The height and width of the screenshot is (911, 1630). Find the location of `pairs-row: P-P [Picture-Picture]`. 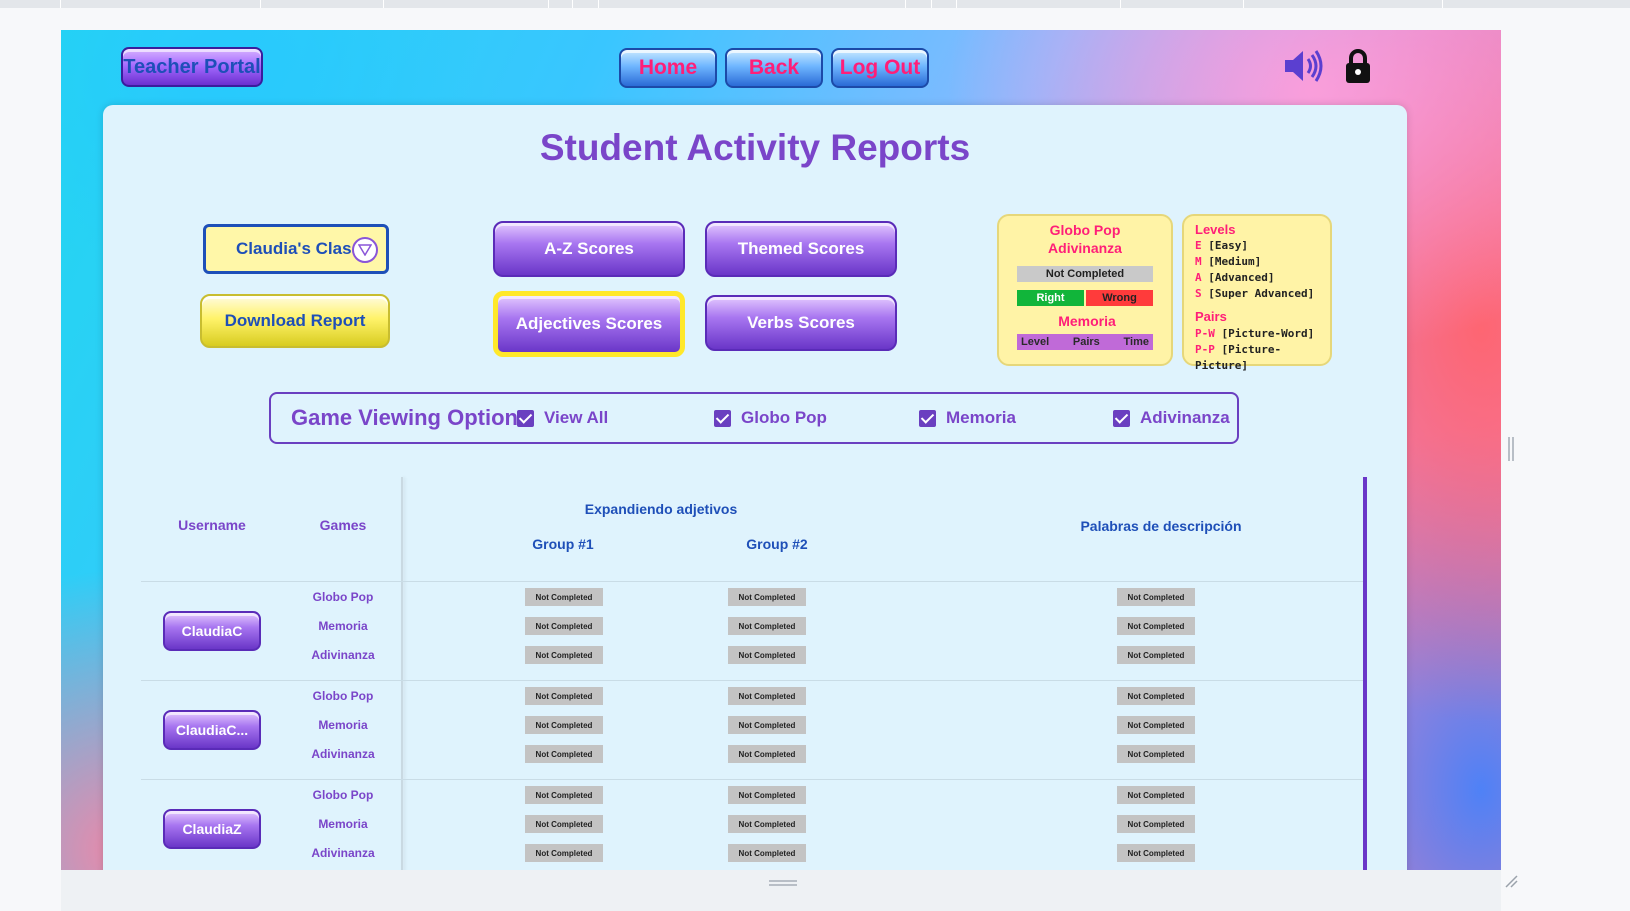

pairs-row: P-P [Picture-Picture] is located at coordinates (1238, 357).